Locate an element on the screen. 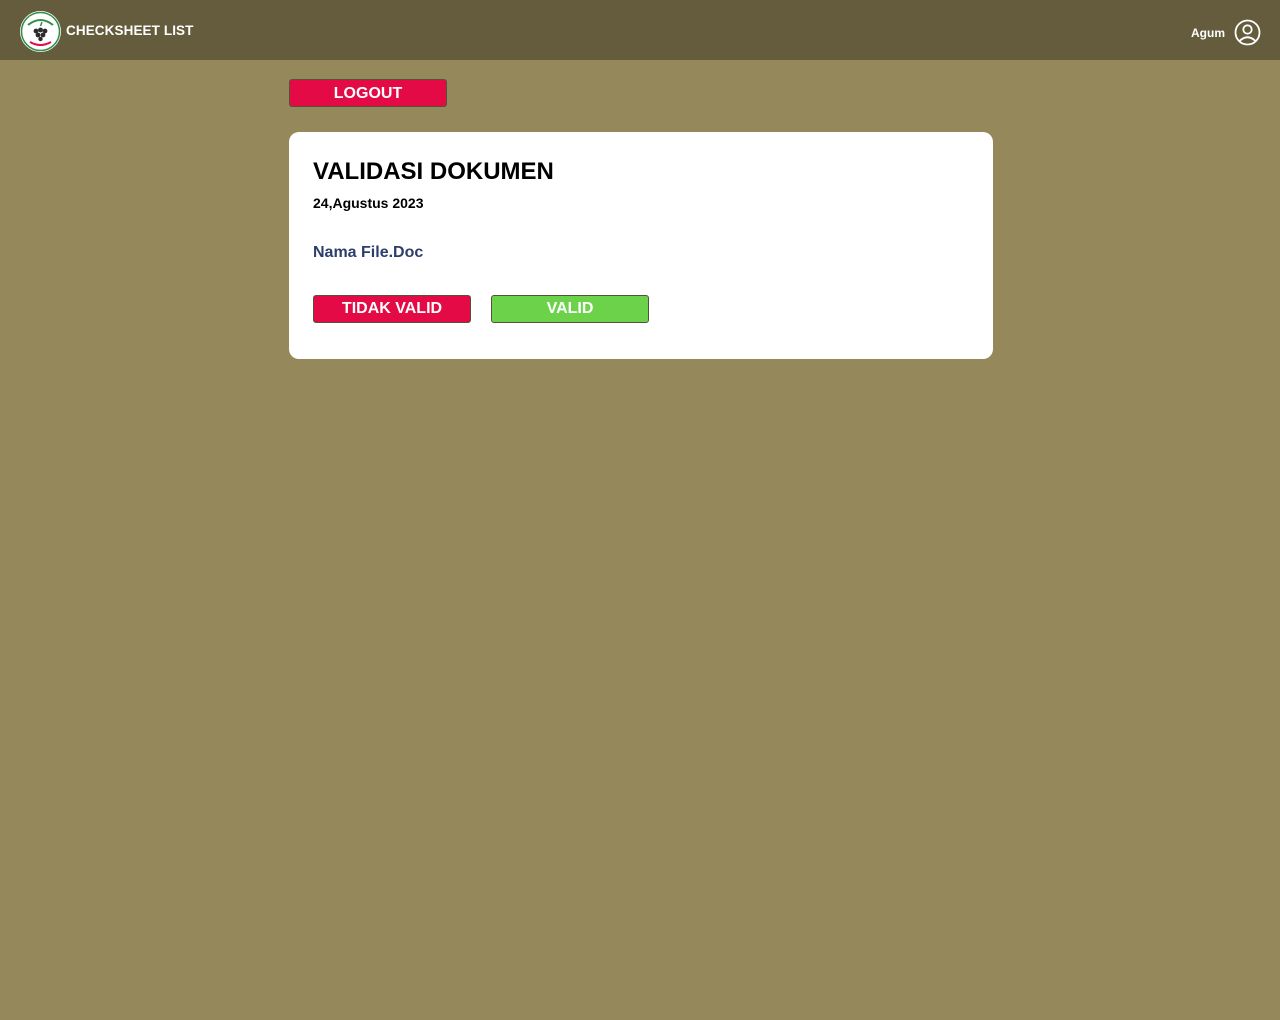 This screenshot has width=1280, height=1020. document-date: 24,Agustus 2023 is located at coordinates (368, 203).